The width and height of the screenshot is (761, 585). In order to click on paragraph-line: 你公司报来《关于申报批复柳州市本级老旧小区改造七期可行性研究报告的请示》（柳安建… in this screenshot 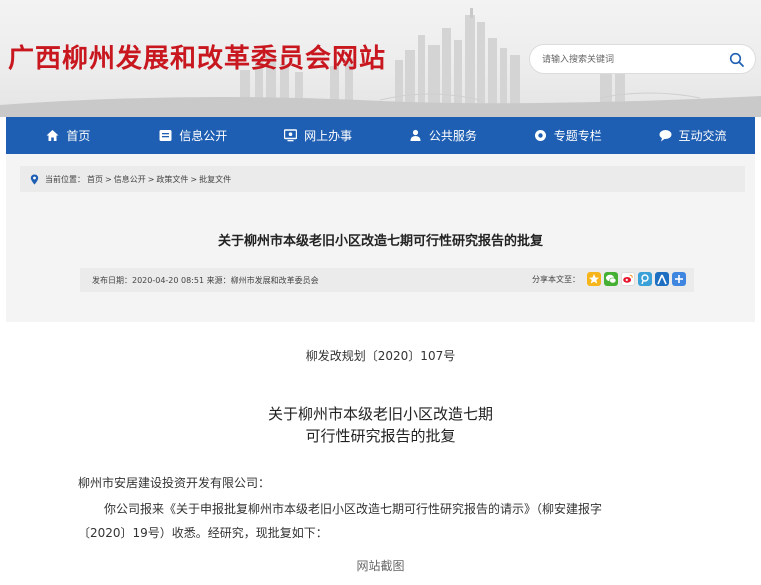, I will do `click(353, 509)`.